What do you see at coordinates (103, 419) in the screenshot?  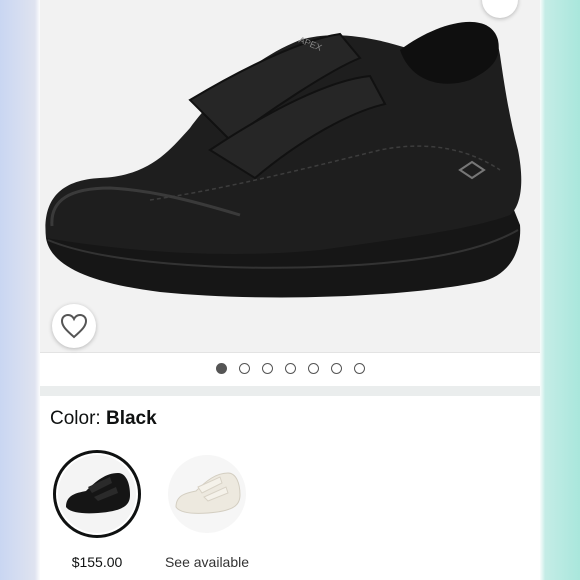 I see `color-label: Color: Black` at bounding box center [103, 419].